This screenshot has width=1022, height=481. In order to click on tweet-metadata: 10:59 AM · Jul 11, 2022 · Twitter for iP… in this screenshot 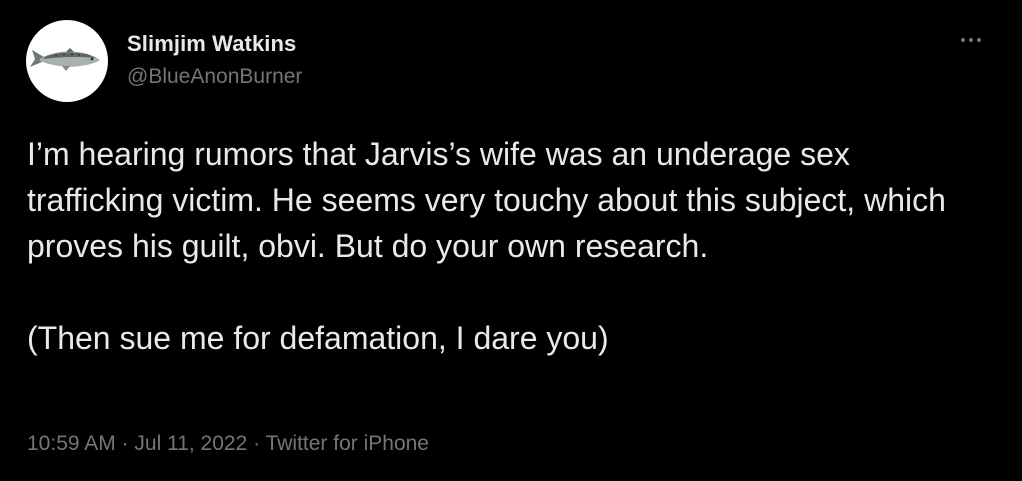, I will do `click(228, 444)`.